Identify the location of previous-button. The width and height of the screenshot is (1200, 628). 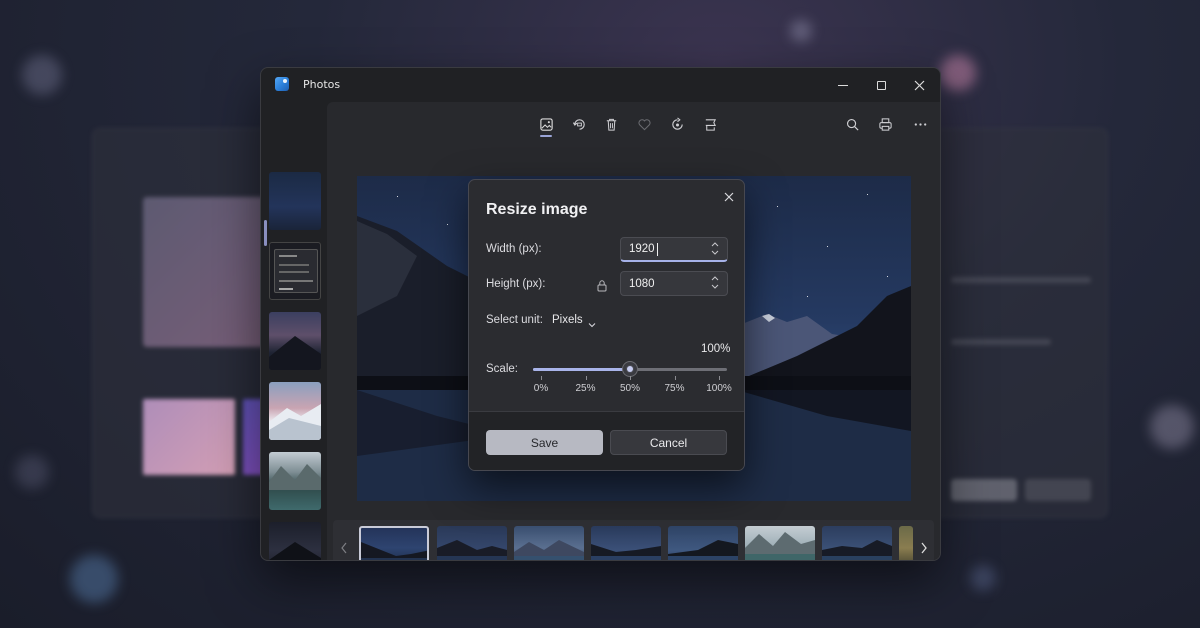
(344, 548).